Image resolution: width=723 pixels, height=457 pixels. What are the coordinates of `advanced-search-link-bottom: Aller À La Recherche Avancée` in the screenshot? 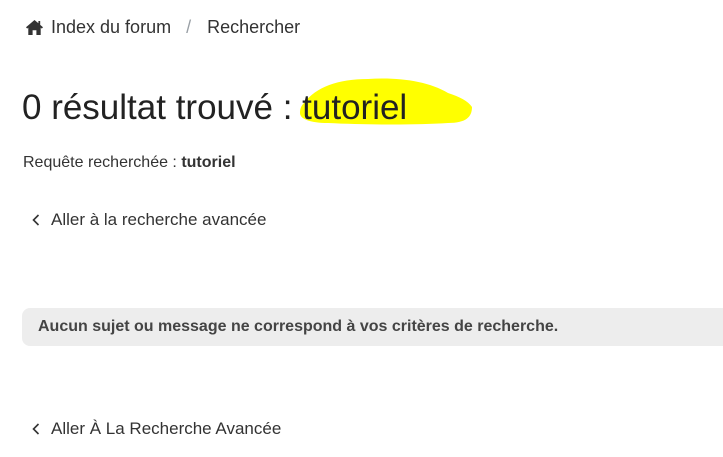 It's located at (156, 429).